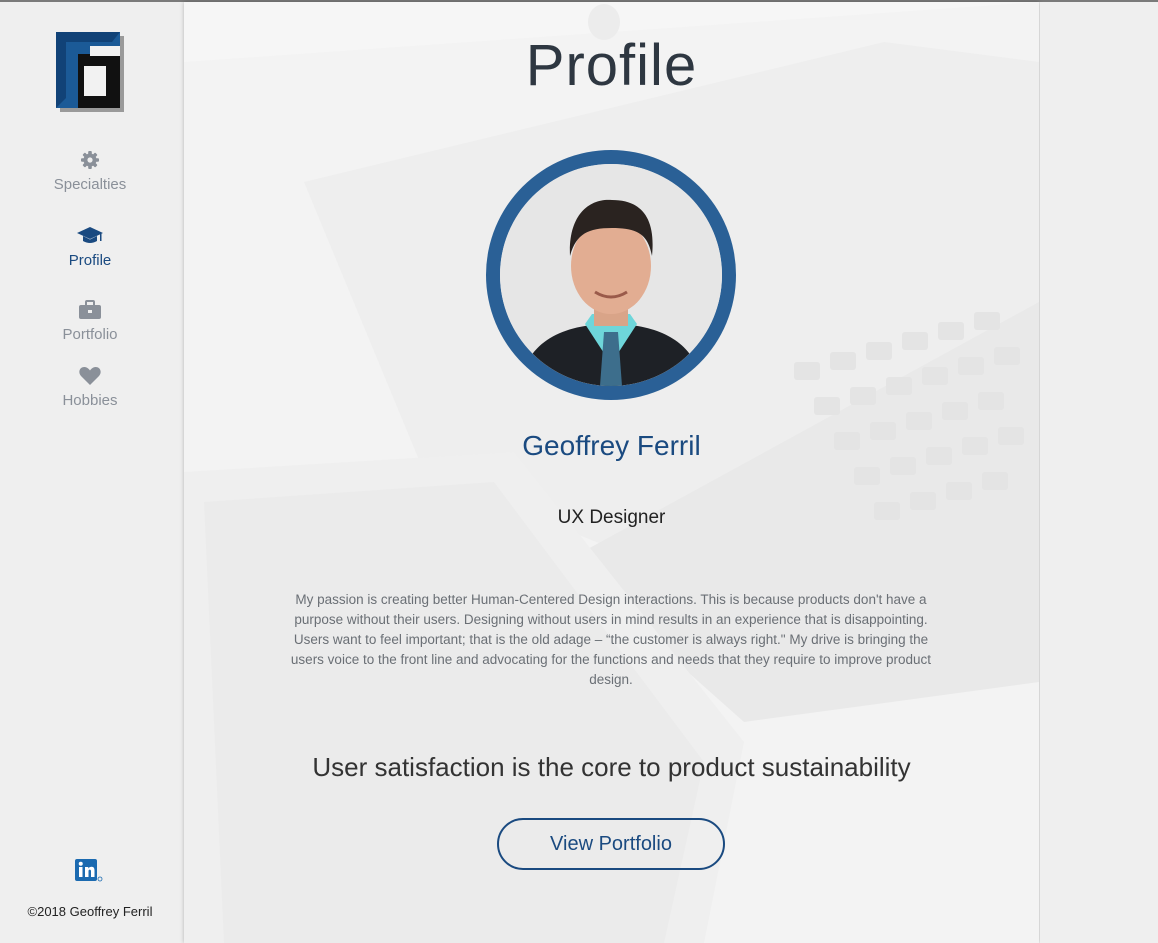 This screenshot has height=943, width=1158. I want to click on page-title: Profile, so click(611, 65).